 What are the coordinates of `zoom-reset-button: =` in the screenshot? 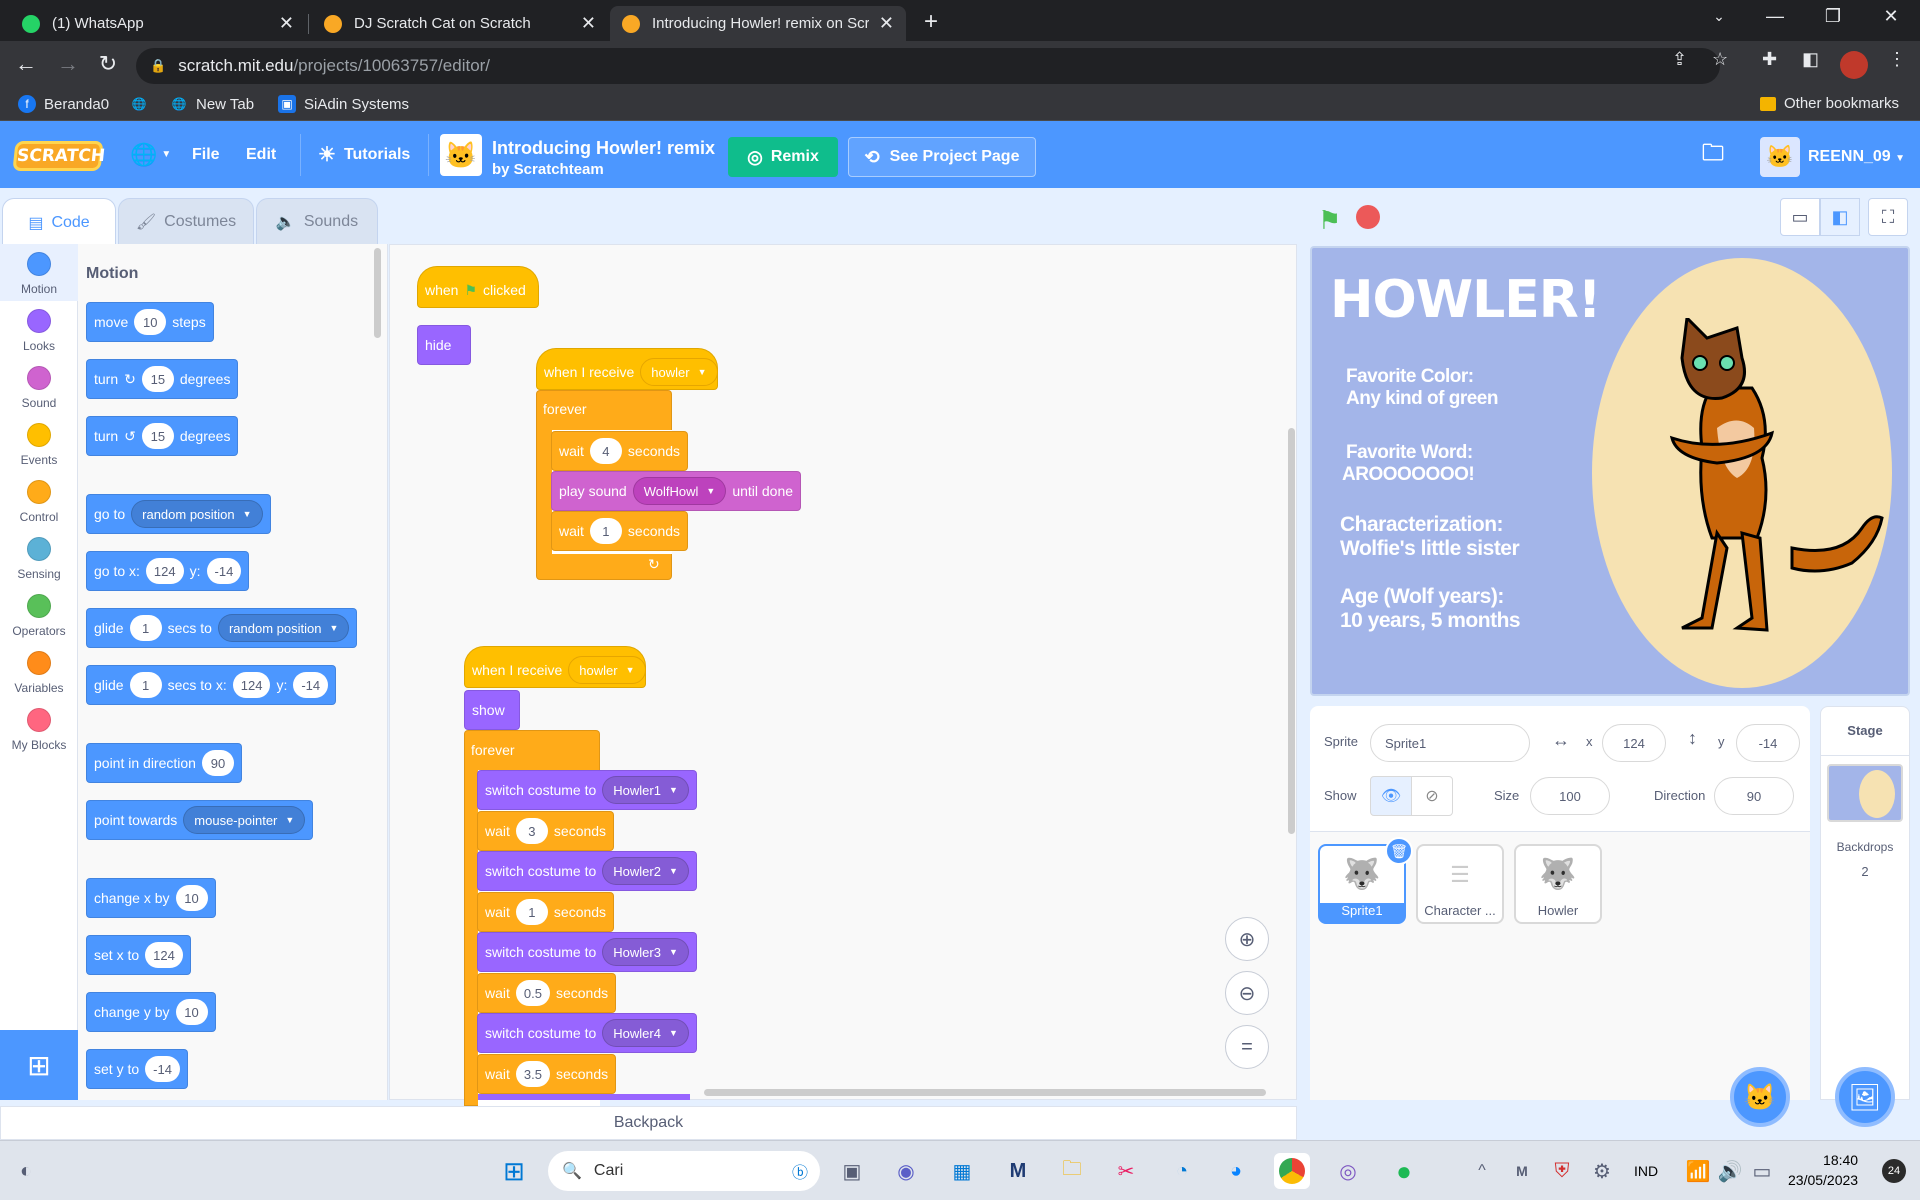 It's located at (1247, 1047).